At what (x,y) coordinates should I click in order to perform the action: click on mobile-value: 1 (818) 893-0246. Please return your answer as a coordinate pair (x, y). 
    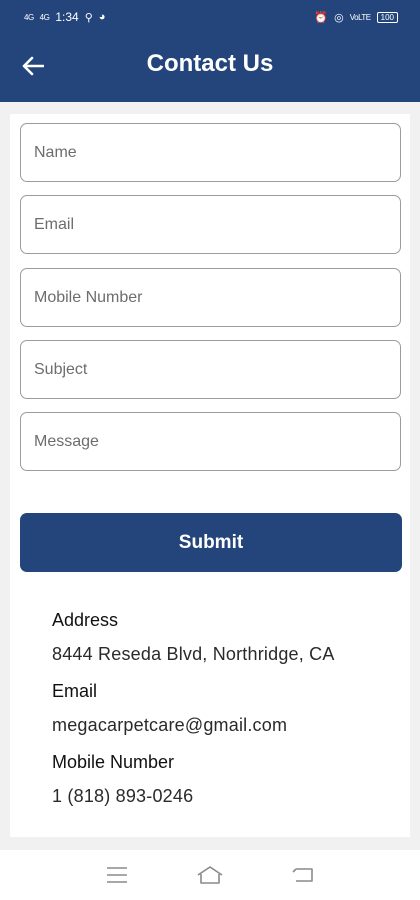
    Looking at the image, I should click on (122, 796).